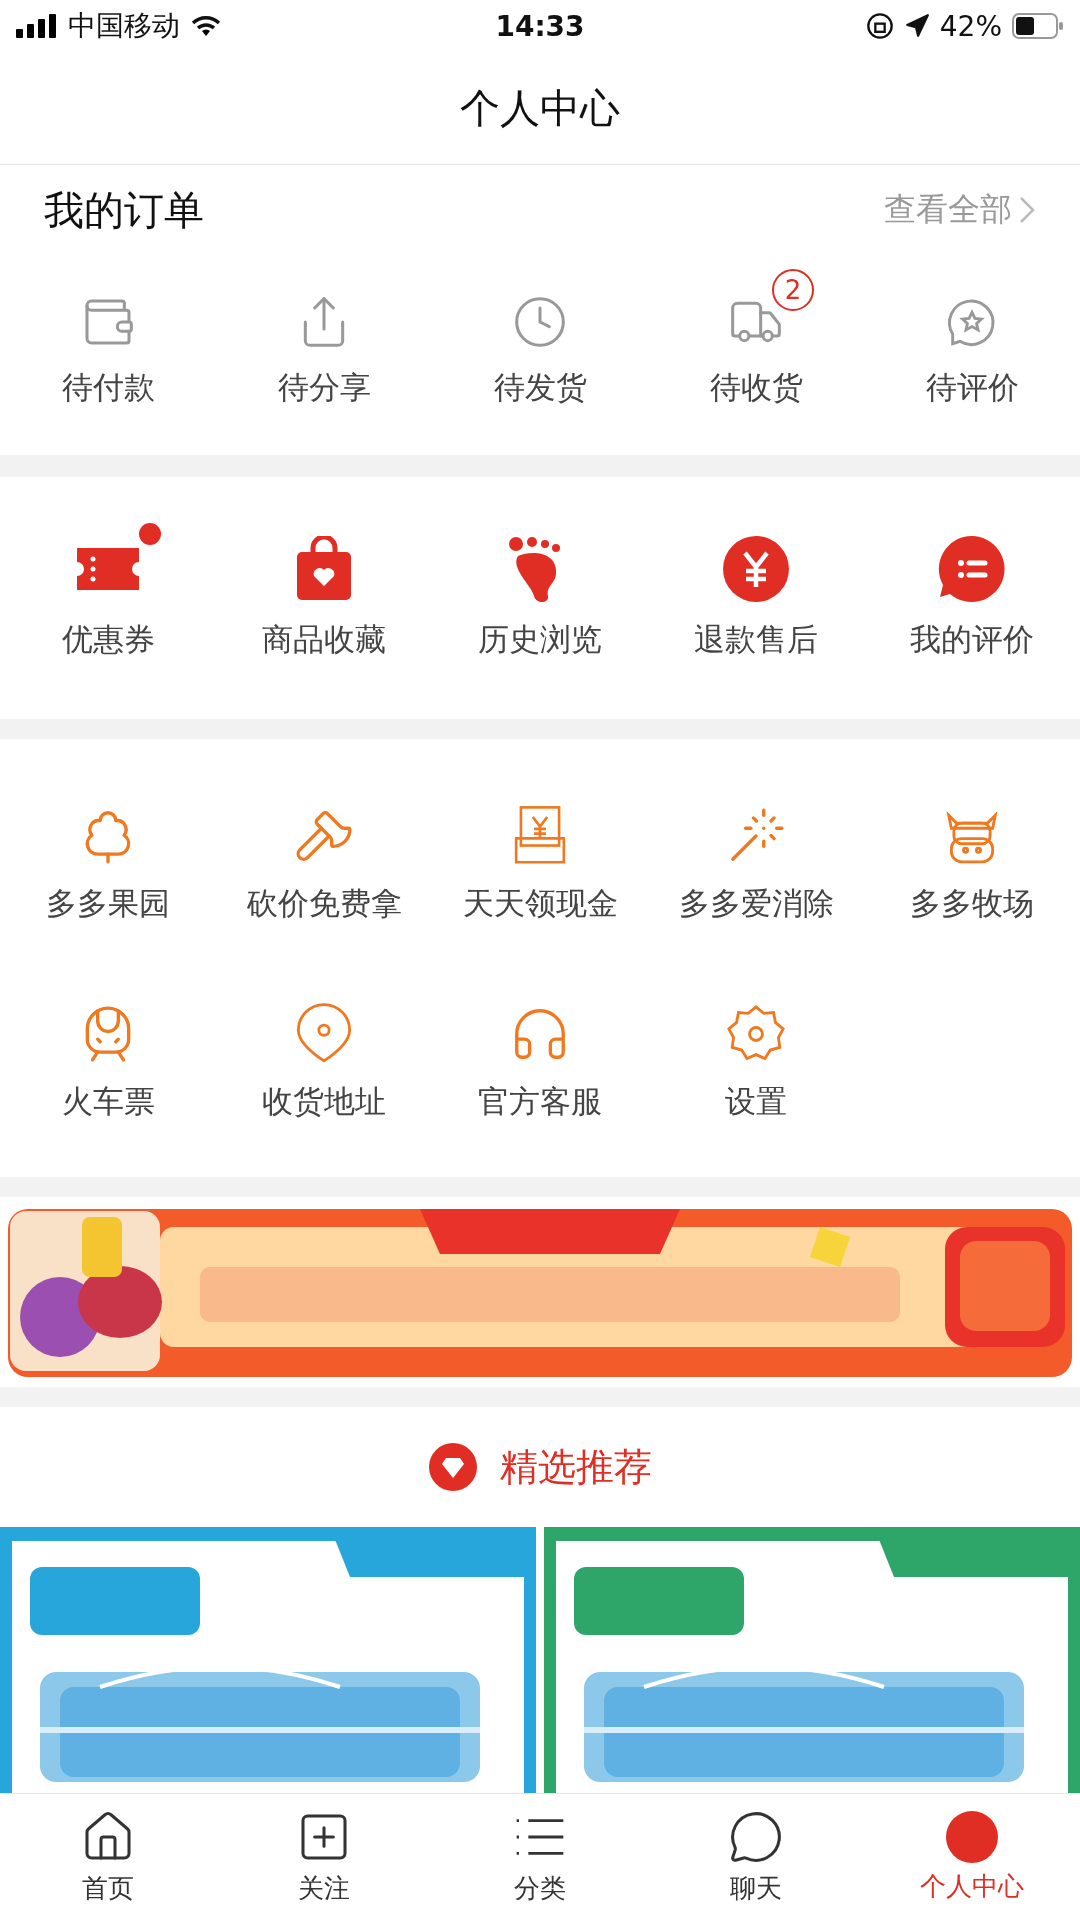 Image resolution: width=1080 pixels, height=1920 pixels. I want to click on service-label: 火车票, so click(108, 1102).